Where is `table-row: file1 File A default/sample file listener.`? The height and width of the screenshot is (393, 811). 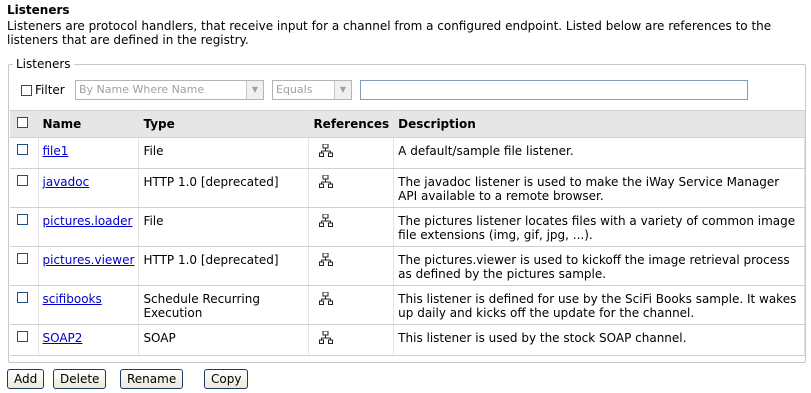
table-row: file1 File A default/sample file listener. is located at coordinates (407, 153).